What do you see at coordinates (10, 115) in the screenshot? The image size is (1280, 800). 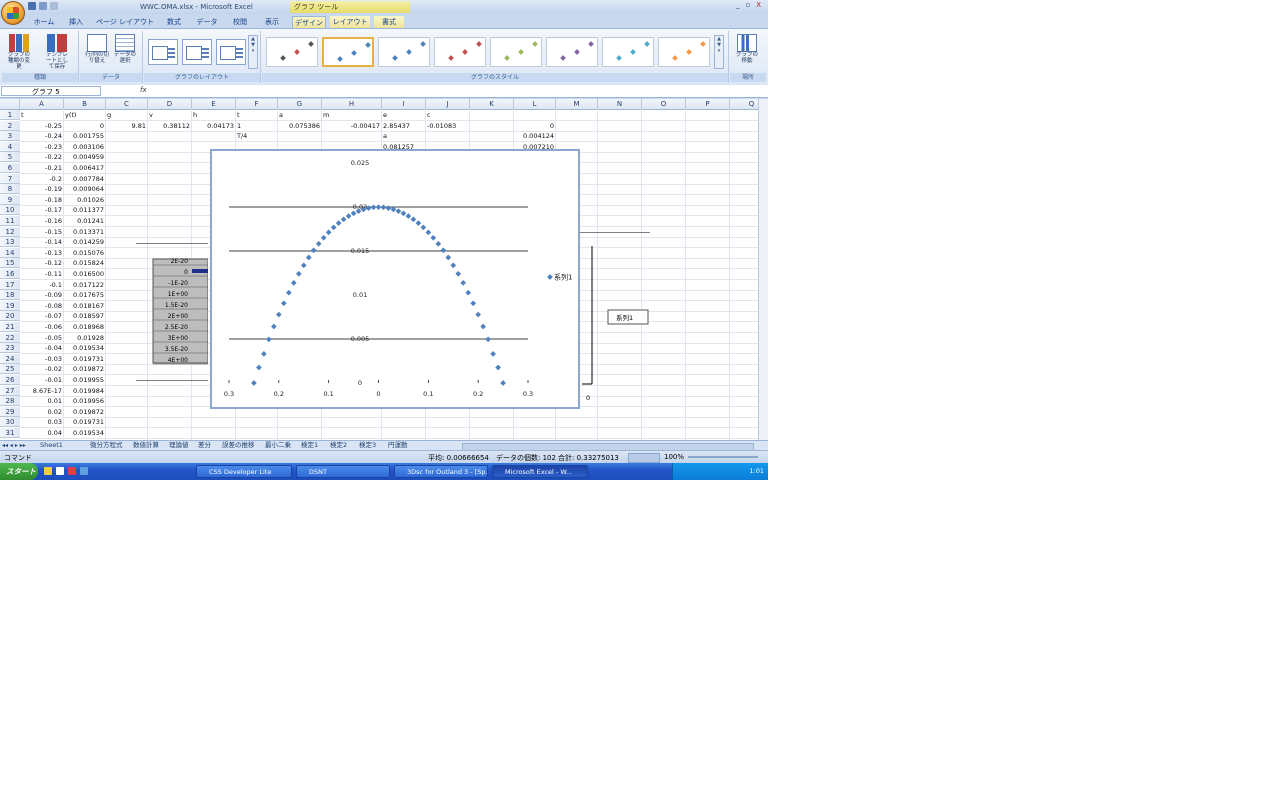 I see `row-header: 1` at bounding box center [10, 115].